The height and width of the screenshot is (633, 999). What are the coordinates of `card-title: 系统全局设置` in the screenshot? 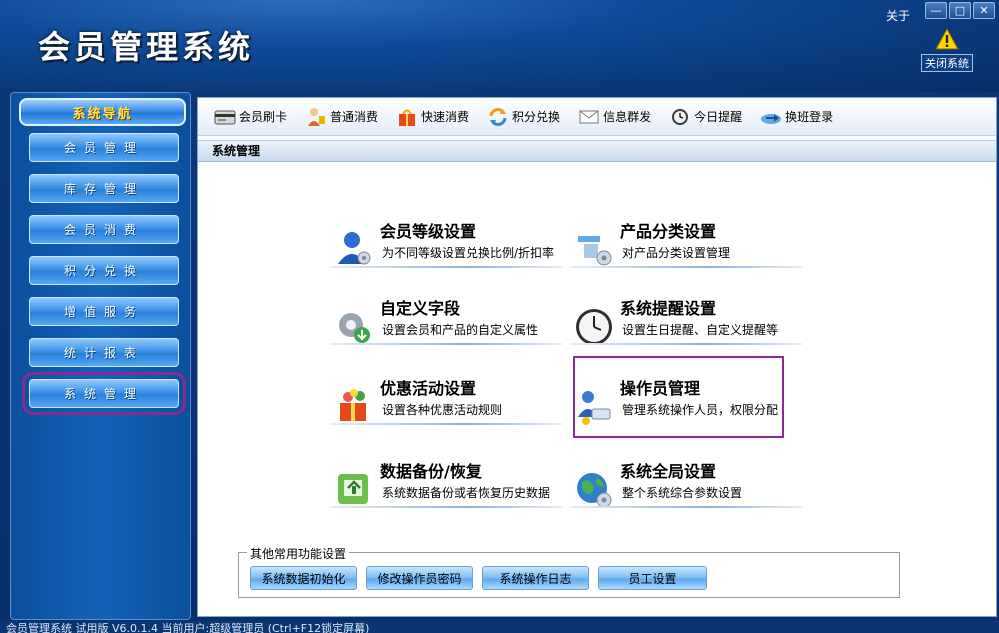 It's located at (668, 471).